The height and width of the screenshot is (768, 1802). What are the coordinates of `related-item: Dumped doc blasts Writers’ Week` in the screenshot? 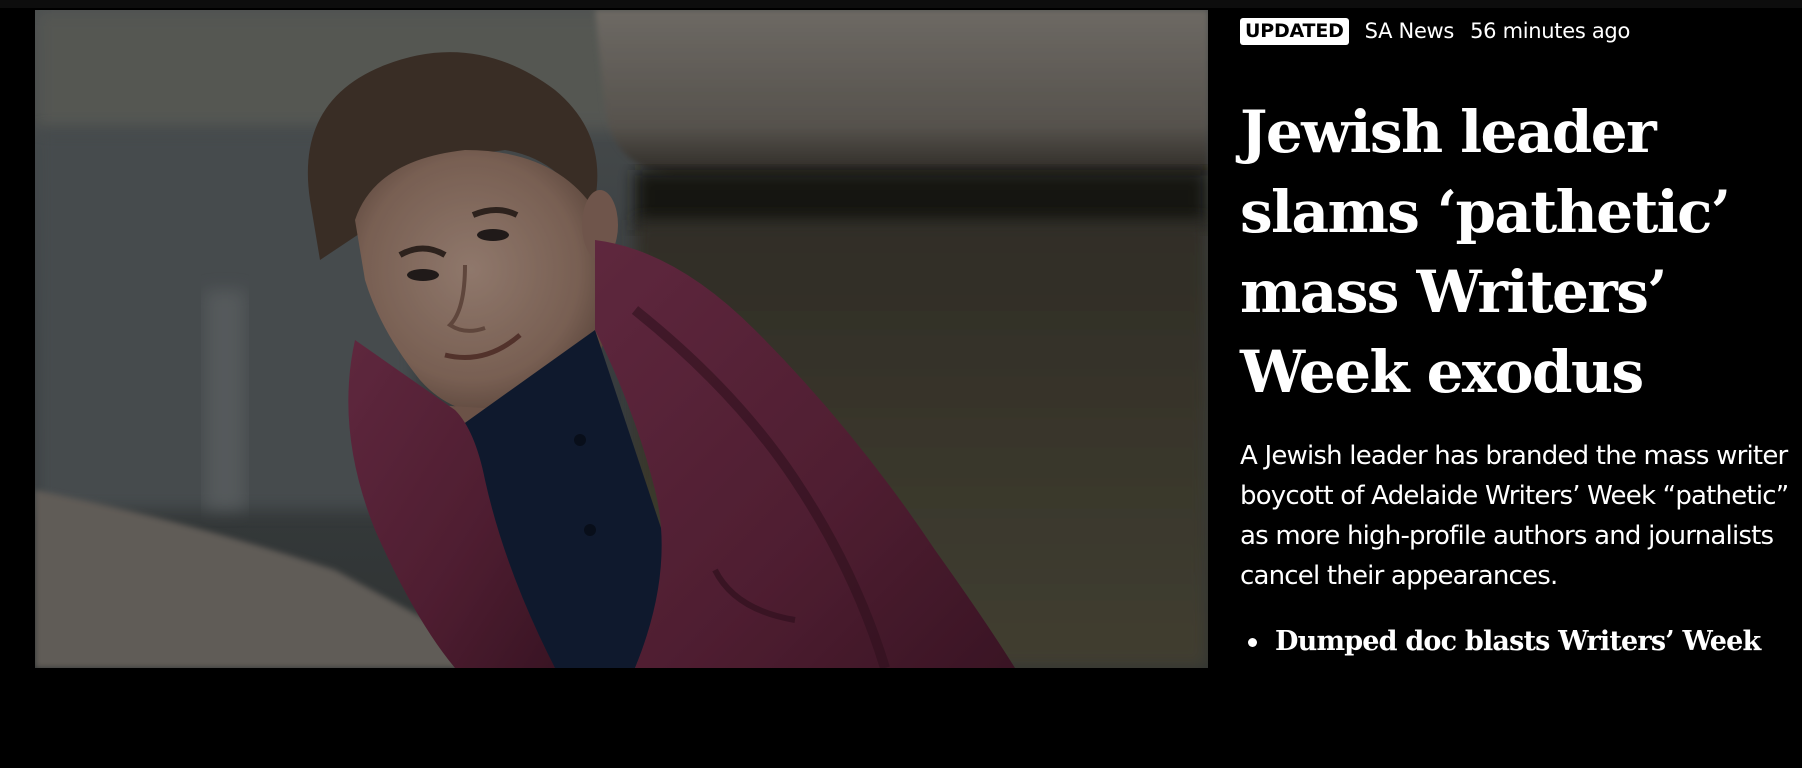 It's located at (1517, 642).